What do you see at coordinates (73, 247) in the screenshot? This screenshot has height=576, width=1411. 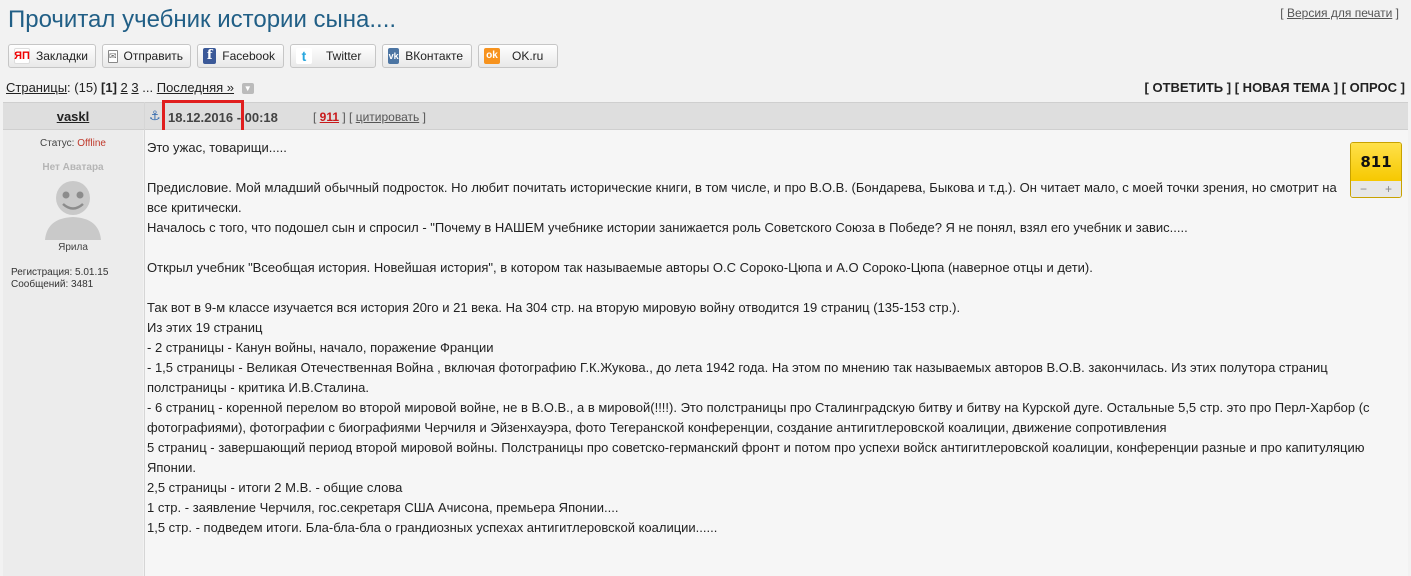 I see `avatar-name: Ярила` at bounding box center [73, 247].